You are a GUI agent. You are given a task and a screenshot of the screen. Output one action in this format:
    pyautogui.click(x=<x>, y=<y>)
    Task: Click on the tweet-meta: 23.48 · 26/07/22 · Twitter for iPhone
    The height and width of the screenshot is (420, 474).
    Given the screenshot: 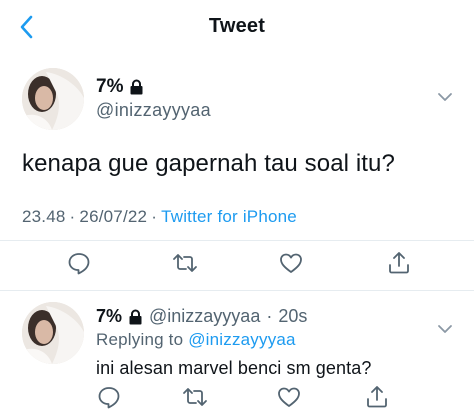 What is the action you would take?
    pyautogui.click(x=159, y=217)
    